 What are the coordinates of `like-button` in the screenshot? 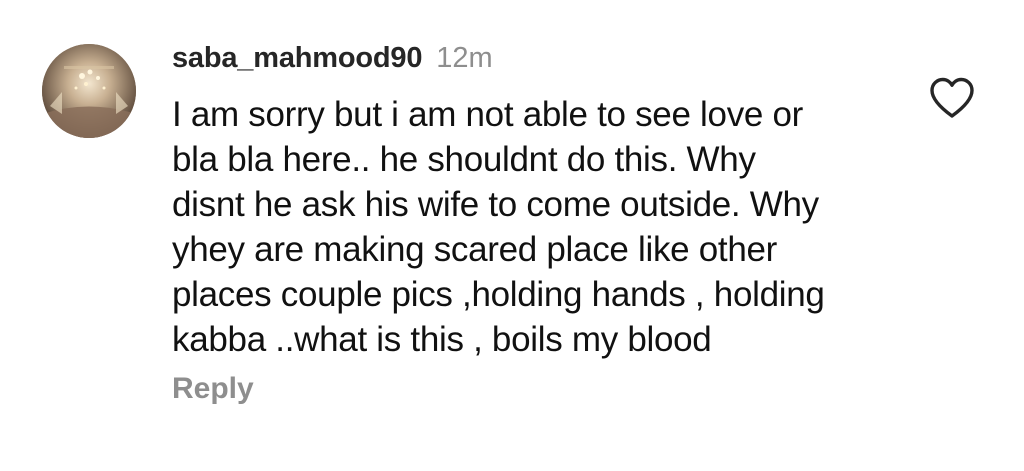 It's located at (952, 98).